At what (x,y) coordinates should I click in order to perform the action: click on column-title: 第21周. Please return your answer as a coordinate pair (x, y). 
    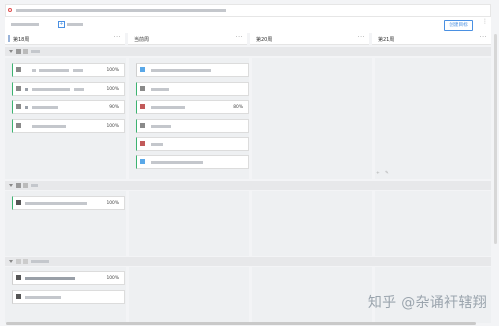
    Looking at the image, I should click on (386, 40).